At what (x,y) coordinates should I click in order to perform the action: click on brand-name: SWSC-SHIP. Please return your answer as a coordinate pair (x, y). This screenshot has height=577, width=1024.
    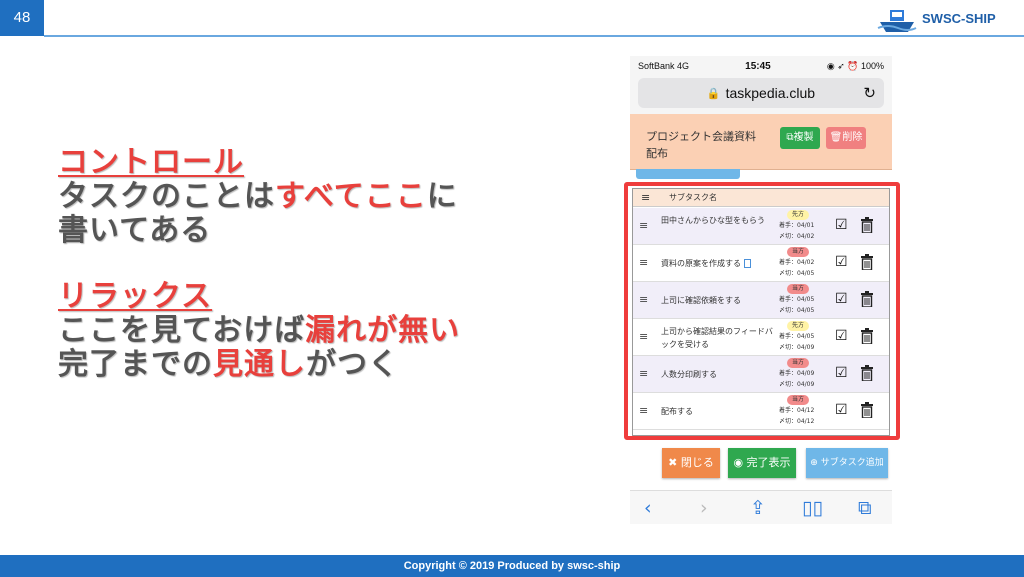
    Looking at the image, I should click on (959, 18).